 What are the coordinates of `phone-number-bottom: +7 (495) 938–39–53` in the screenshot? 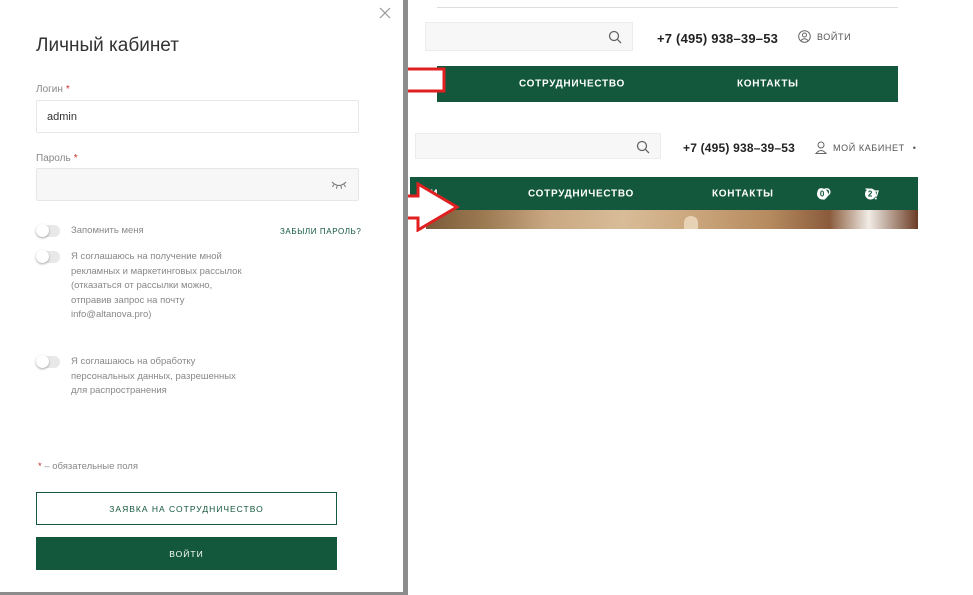 It's located at (739, 148).